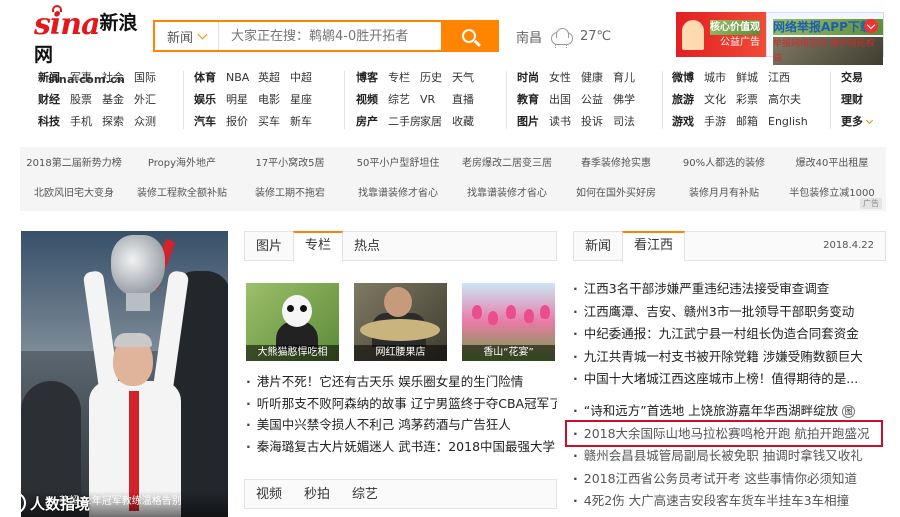 The image size is (900, 517). I want to click on news-link: 九江共青城一村支书被开除党籍 涉嫌受贿数额巨大, so click(729, 357).